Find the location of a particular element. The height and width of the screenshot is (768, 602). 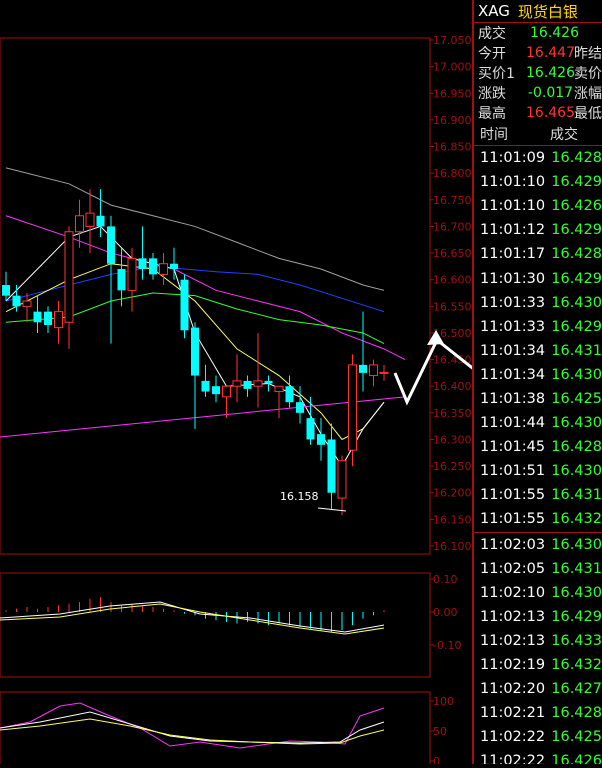

quote-value: 16.447 is located at coordinates (550, 53).